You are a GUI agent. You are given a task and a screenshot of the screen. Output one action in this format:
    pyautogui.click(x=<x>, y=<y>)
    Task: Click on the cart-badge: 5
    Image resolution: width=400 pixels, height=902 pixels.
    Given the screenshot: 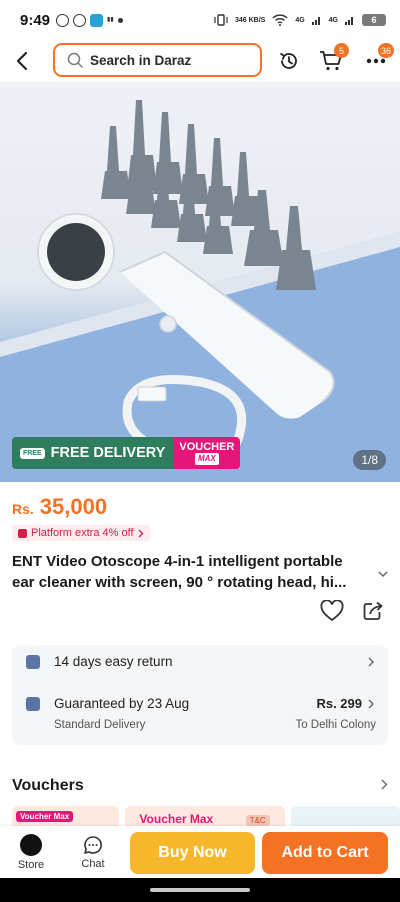 What is the action you would take?
    pyautogui.click(x=341, y=50)
    